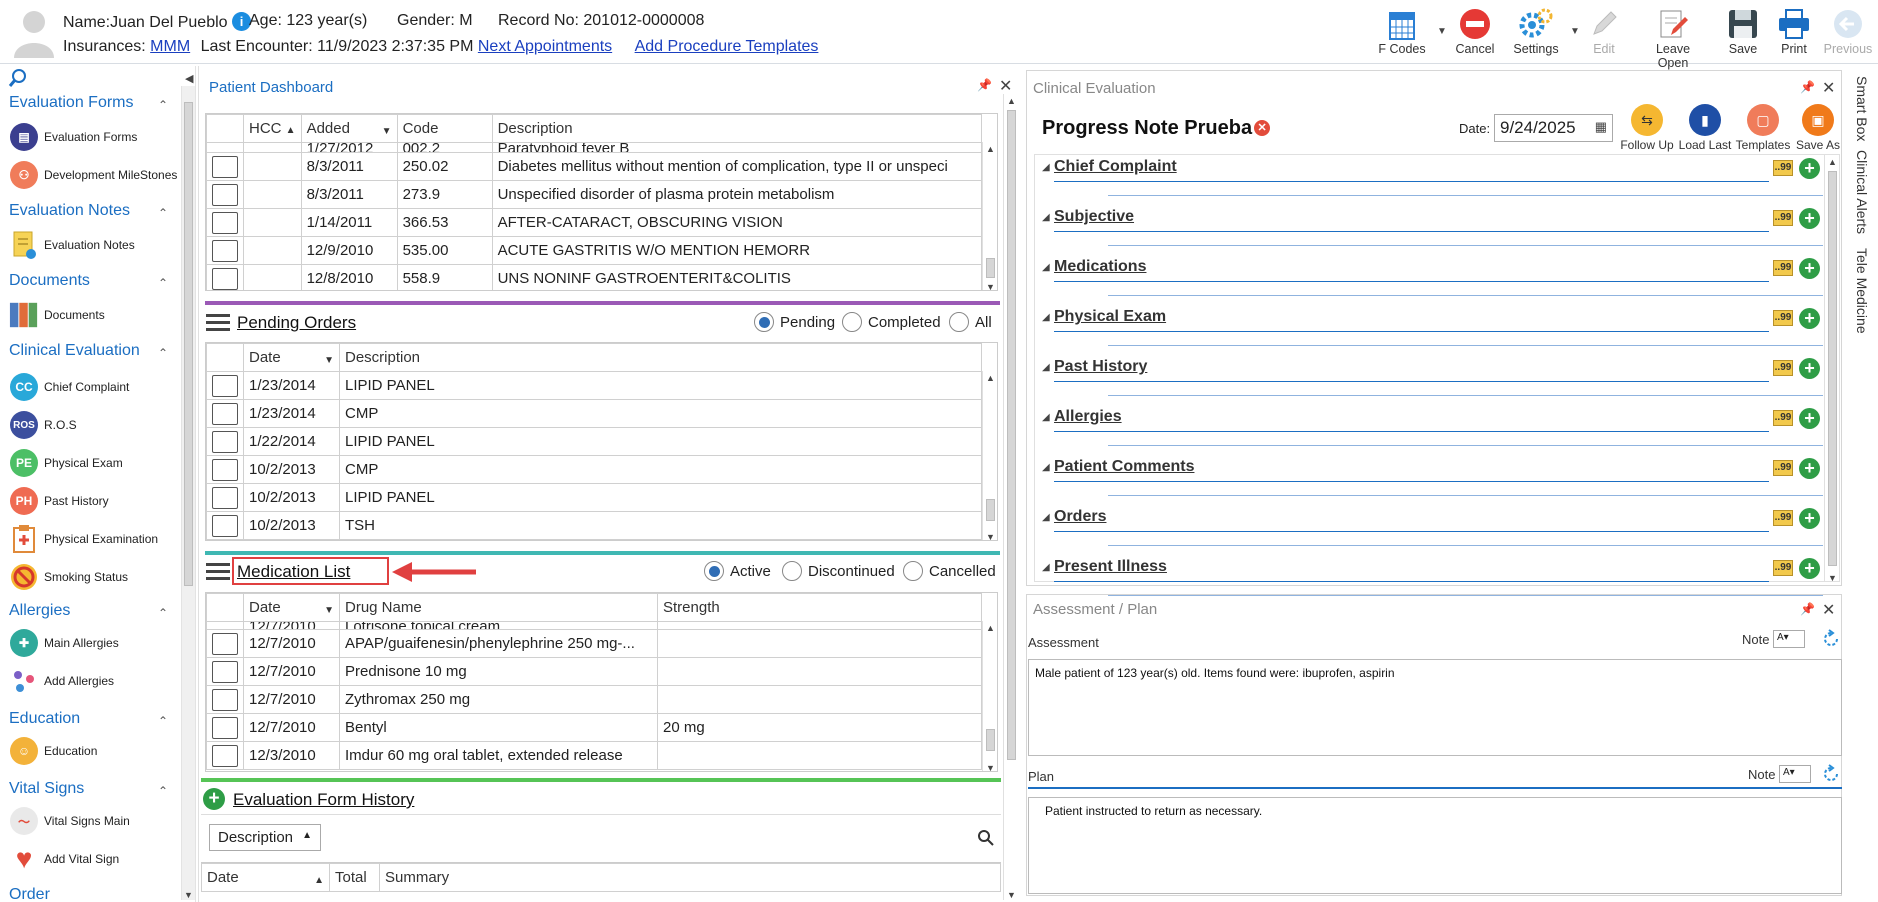 The image size is (1878, 902). Describe the element at coordinates (545, 46) in the screenshot. I see `next-appointments-link: Next Appointments` at that location.